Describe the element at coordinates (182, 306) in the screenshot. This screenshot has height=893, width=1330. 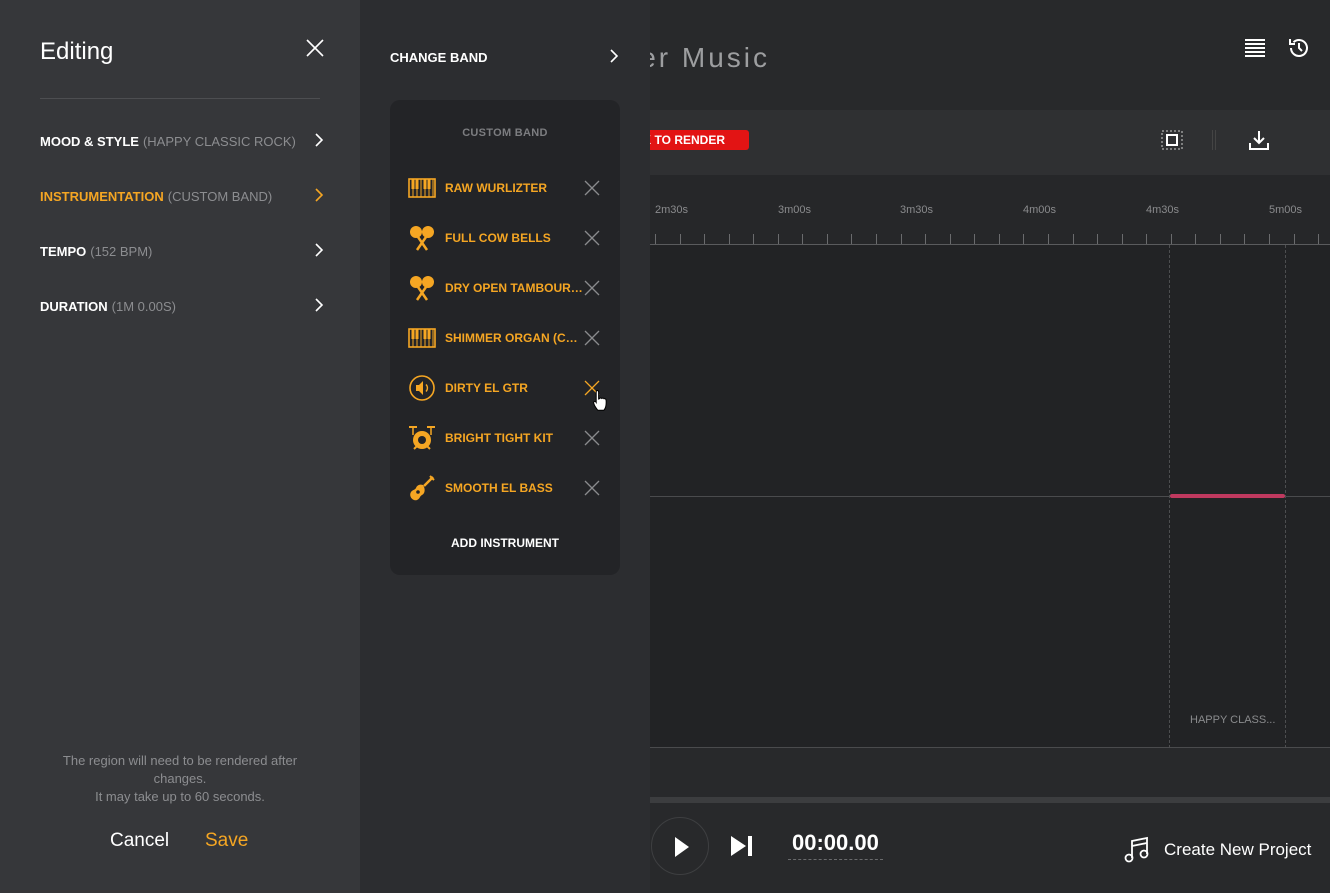
I see `menu-item-duration: DURATION (1M 0.00S)` at that location.